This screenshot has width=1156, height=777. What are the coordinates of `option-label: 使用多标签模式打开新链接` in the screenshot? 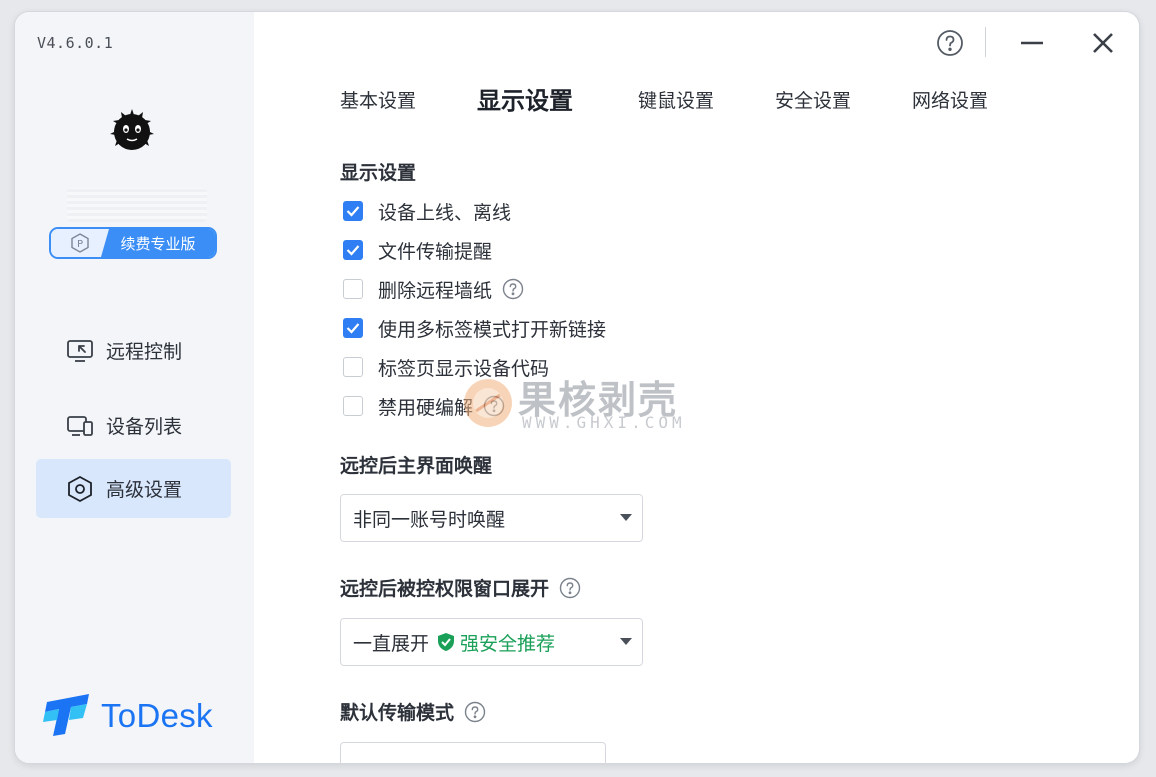 It's located at (492, 329).